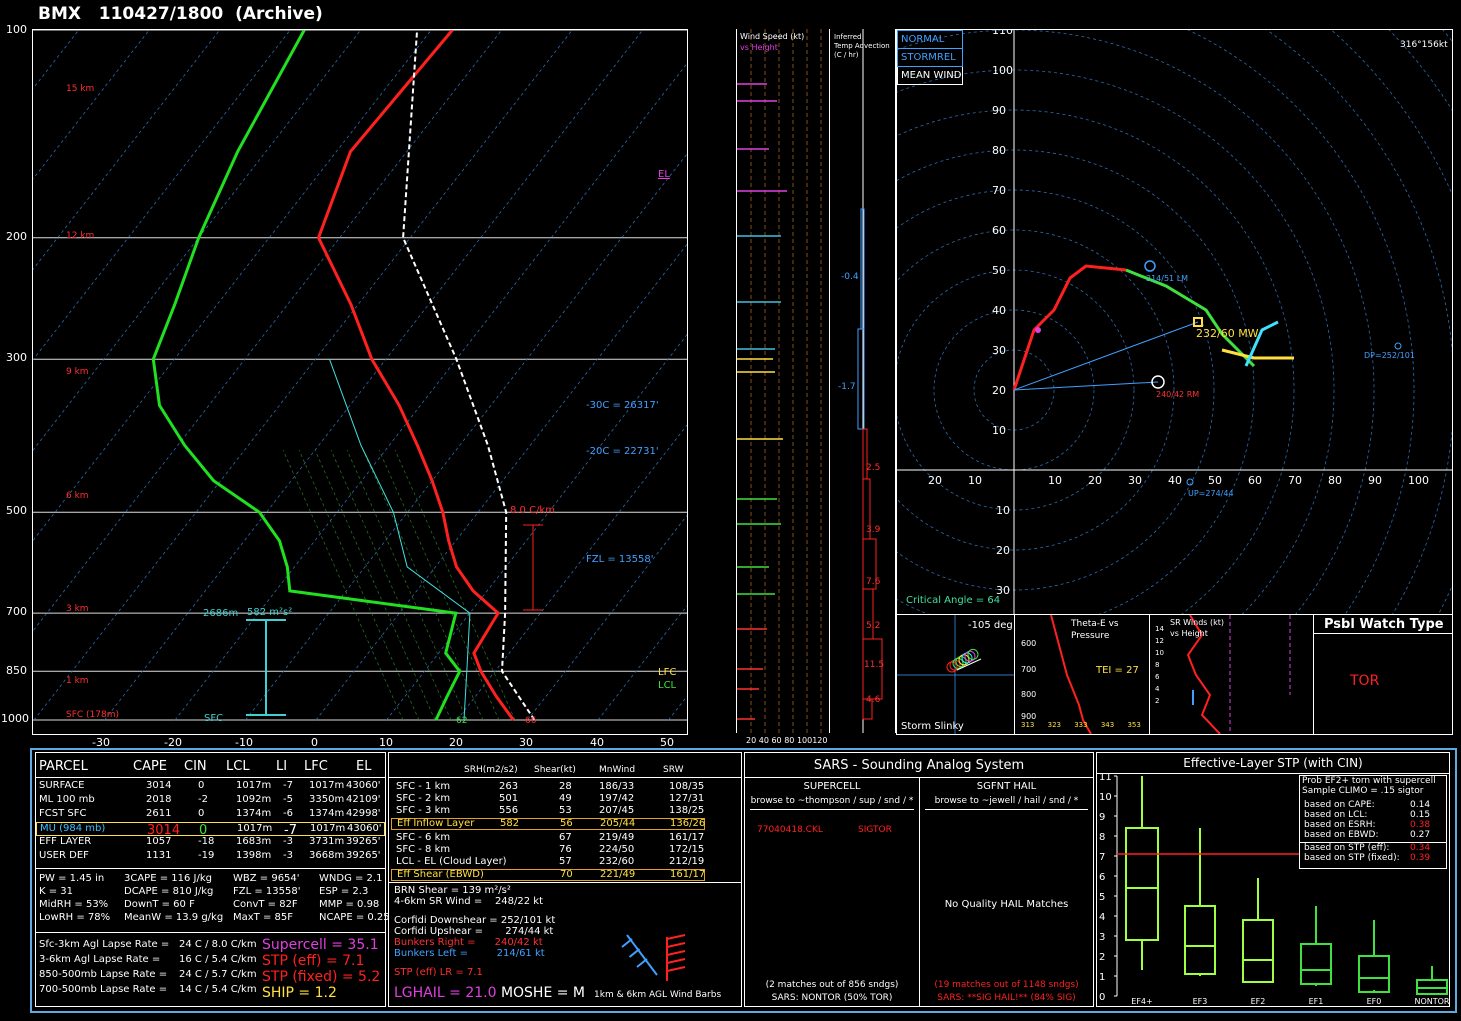 This screenshot has width=1461, height=1021. What do you see at coordinates (1341, 835) in the screenshot?
I see `stp-prob-label: based on EBWD:` at bounding box center [1341, 835].